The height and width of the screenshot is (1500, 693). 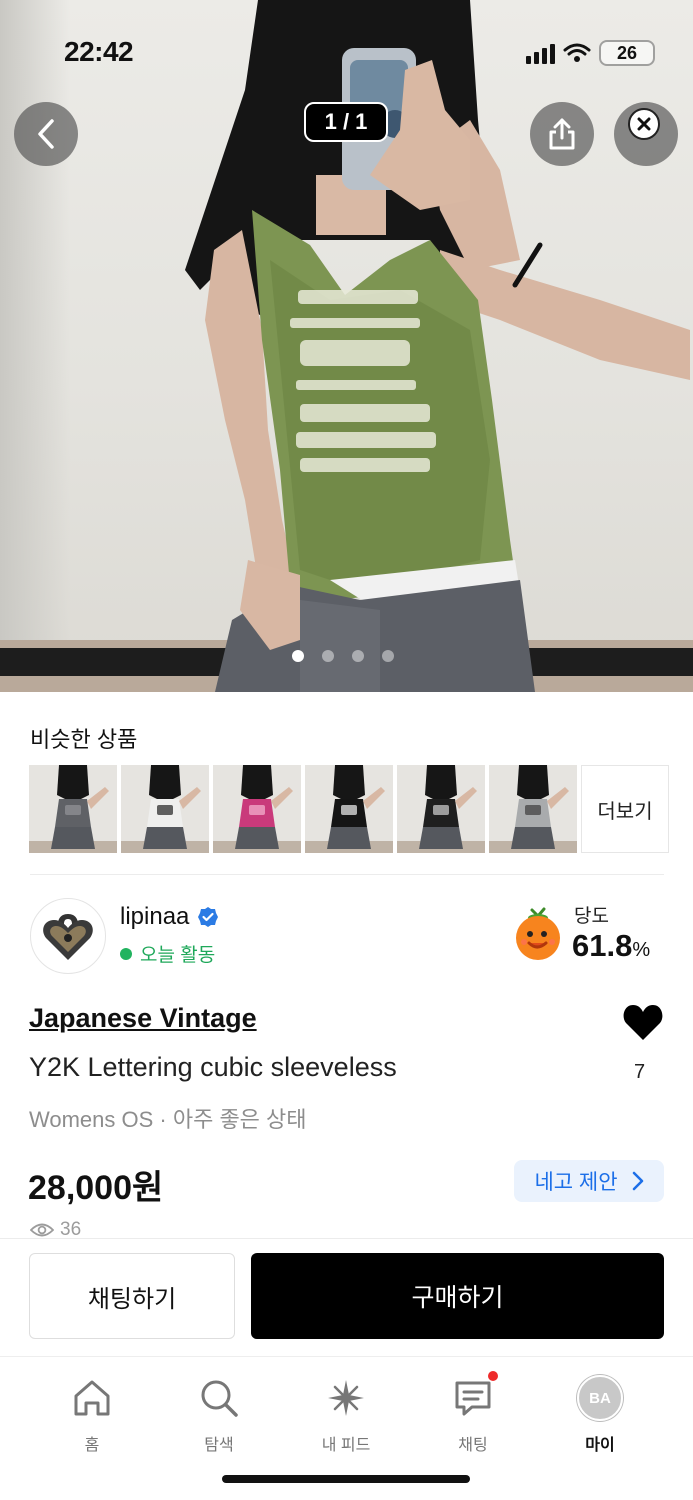 What do you see at coordinates (219, 1445) in the screenshot?
I see `nav-search-label: 탐색` at bounding box center [219, 1445].